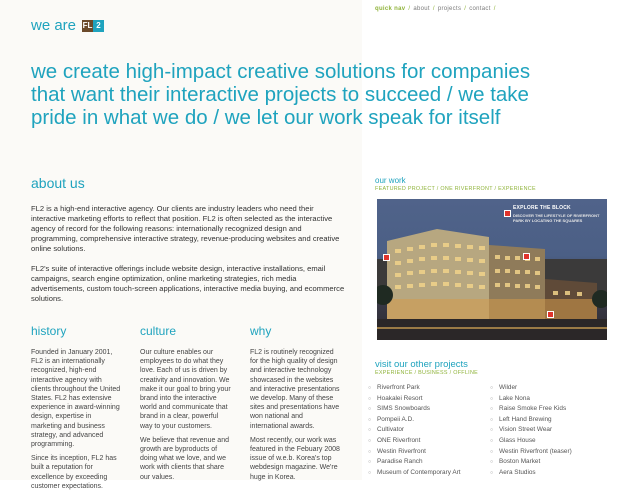  Describe the element at coordinates (426, 373) in the screenshot. I see `visit-subtitle: EXPERIENCE / BUSINESS / OFFLINE` at that location.